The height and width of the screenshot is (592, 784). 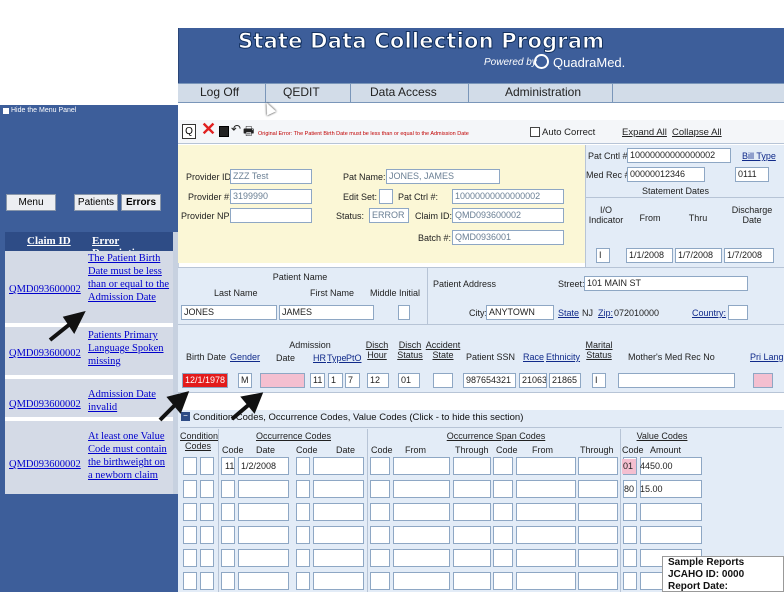 I want to click on report-jcaho: JCAHO ID: 0000, so click(x=706, y=574).